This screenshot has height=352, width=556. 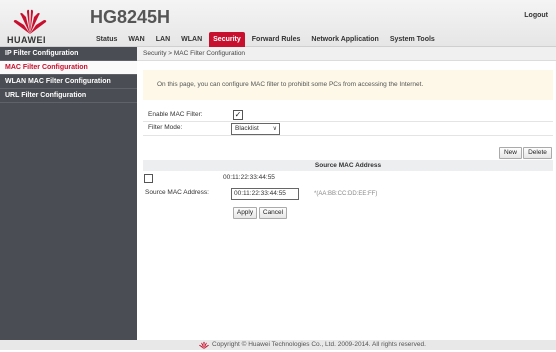 I want to click on source-mac-input: 00:11:22:33:44:55, so click(x=265, y=194).